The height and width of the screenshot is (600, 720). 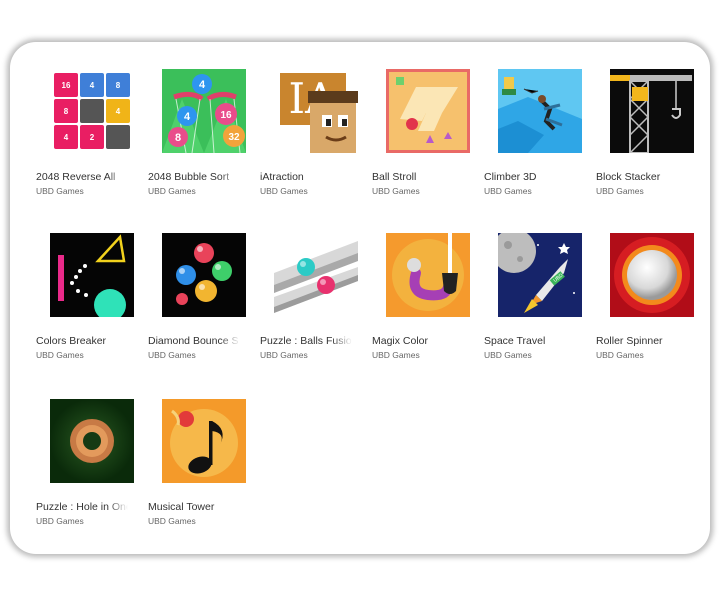 I want to click on app-title: Block Stacker, so click(x=628, y=177).